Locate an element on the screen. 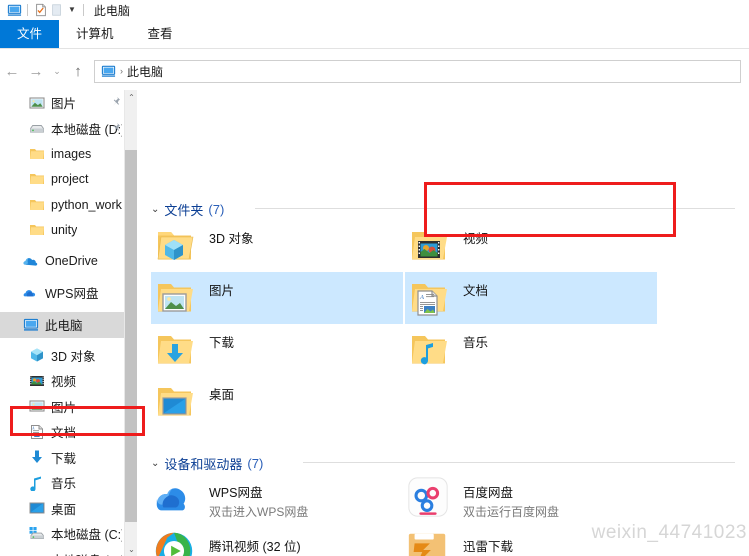 The height and width of the screenshot is (556, 749). device-tile-text: WPS网盘 双击进入WPS网盘 is located at coordinates (258, 497).